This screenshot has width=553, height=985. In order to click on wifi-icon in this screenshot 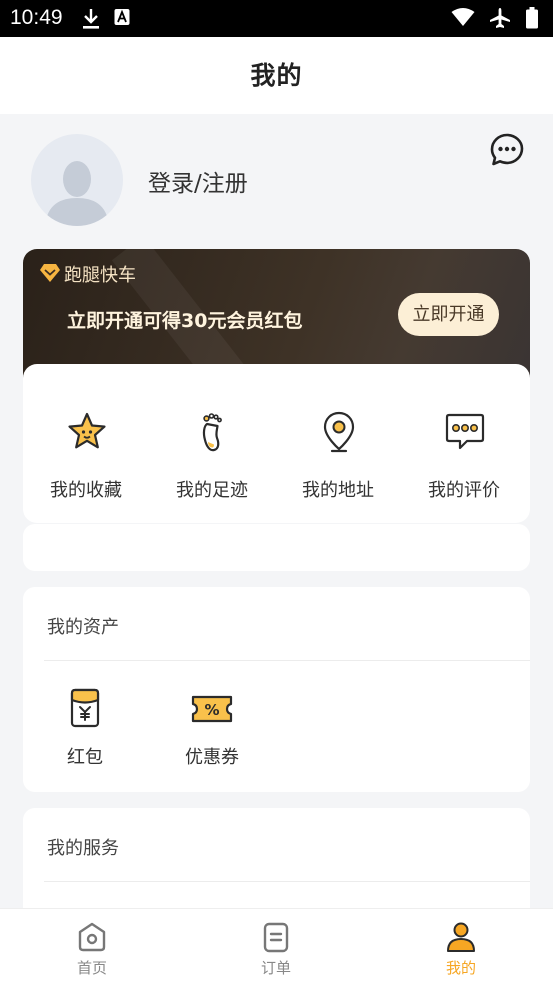, I will do `click(463, 20)`.